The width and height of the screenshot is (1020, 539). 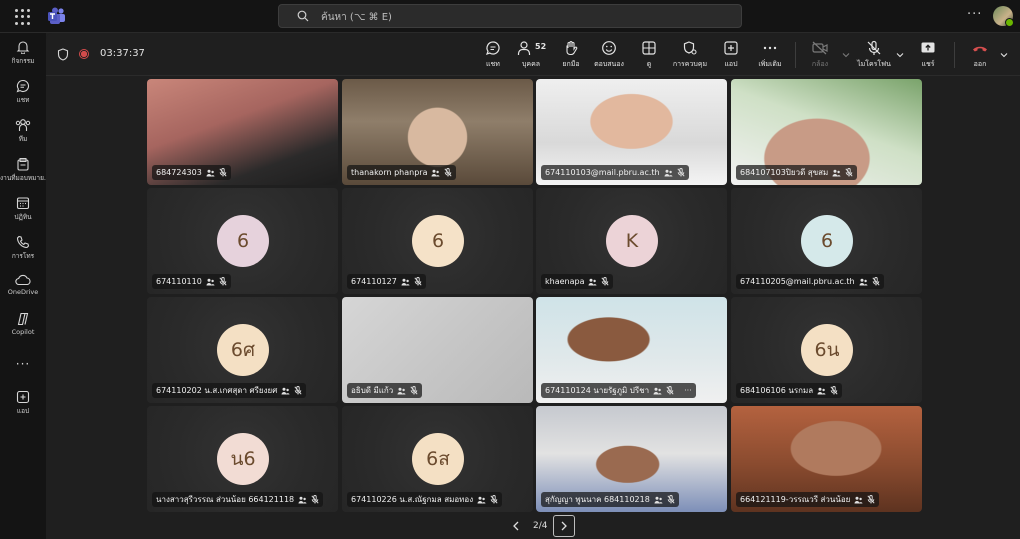 What do you see at coordinates (928, 55) in the screenshot?
I see `share-button: แชร์` at bounding box center [928, 55].